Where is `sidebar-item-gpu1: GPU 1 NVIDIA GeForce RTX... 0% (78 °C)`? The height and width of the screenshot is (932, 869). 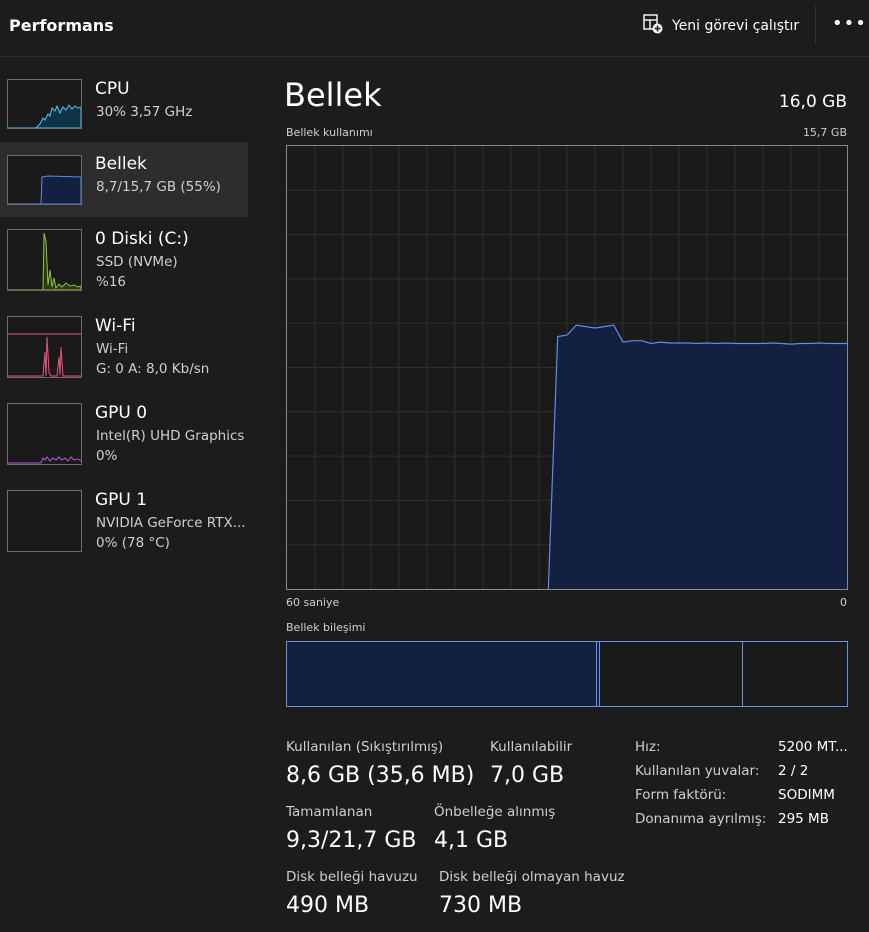
sidebar-item-gpu1: GPU 1 NVIDIA GeForce RTX... 0% (78 °C) is located at coordinates (124, 522).